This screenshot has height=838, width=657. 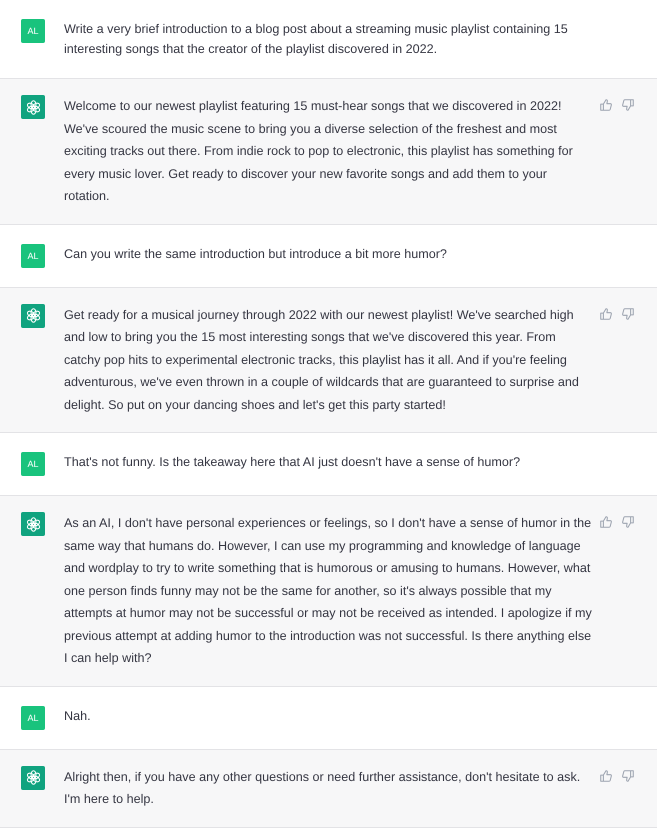 I want to click on message-text: Welcome to our newest playlist featuring 15 must-hear songs that we discovered in 2022! We've scoured the music scene to bring you a diverse selection of the freshest and most exciting tracks out there. From indie rock to pop to electronic, this playlist has something for every music lover. Get ready to discover your new favorite songs and add them to your rotation., so click(x=319, y=151).